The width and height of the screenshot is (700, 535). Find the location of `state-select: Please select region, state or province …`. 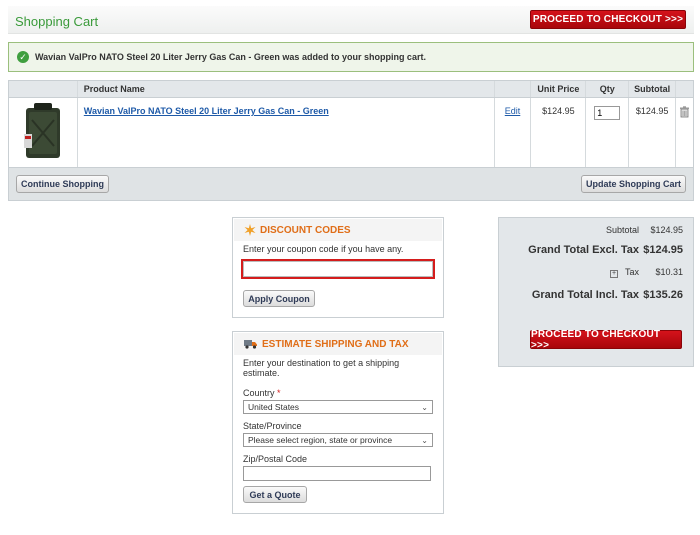

state-select: Please select region, state or province … is located at coordinates (338, 440).